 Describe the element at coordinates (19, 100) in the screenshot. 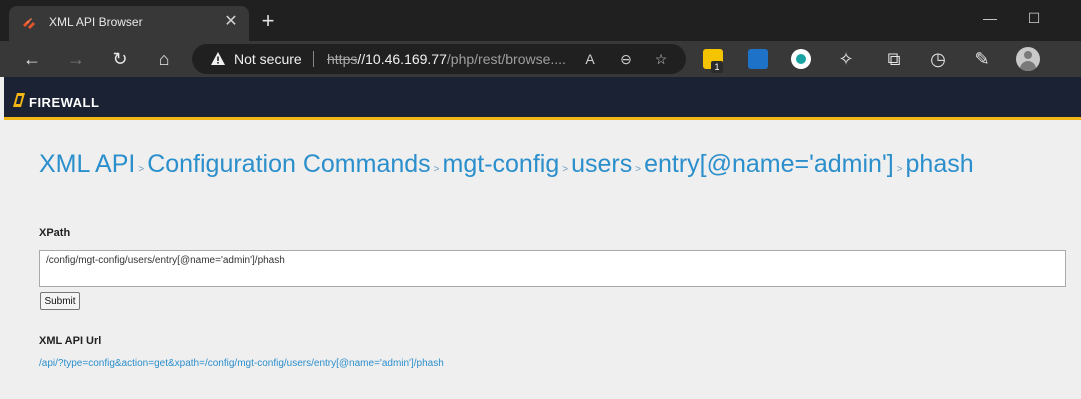

I see `firewall-logo-icon` at that location.